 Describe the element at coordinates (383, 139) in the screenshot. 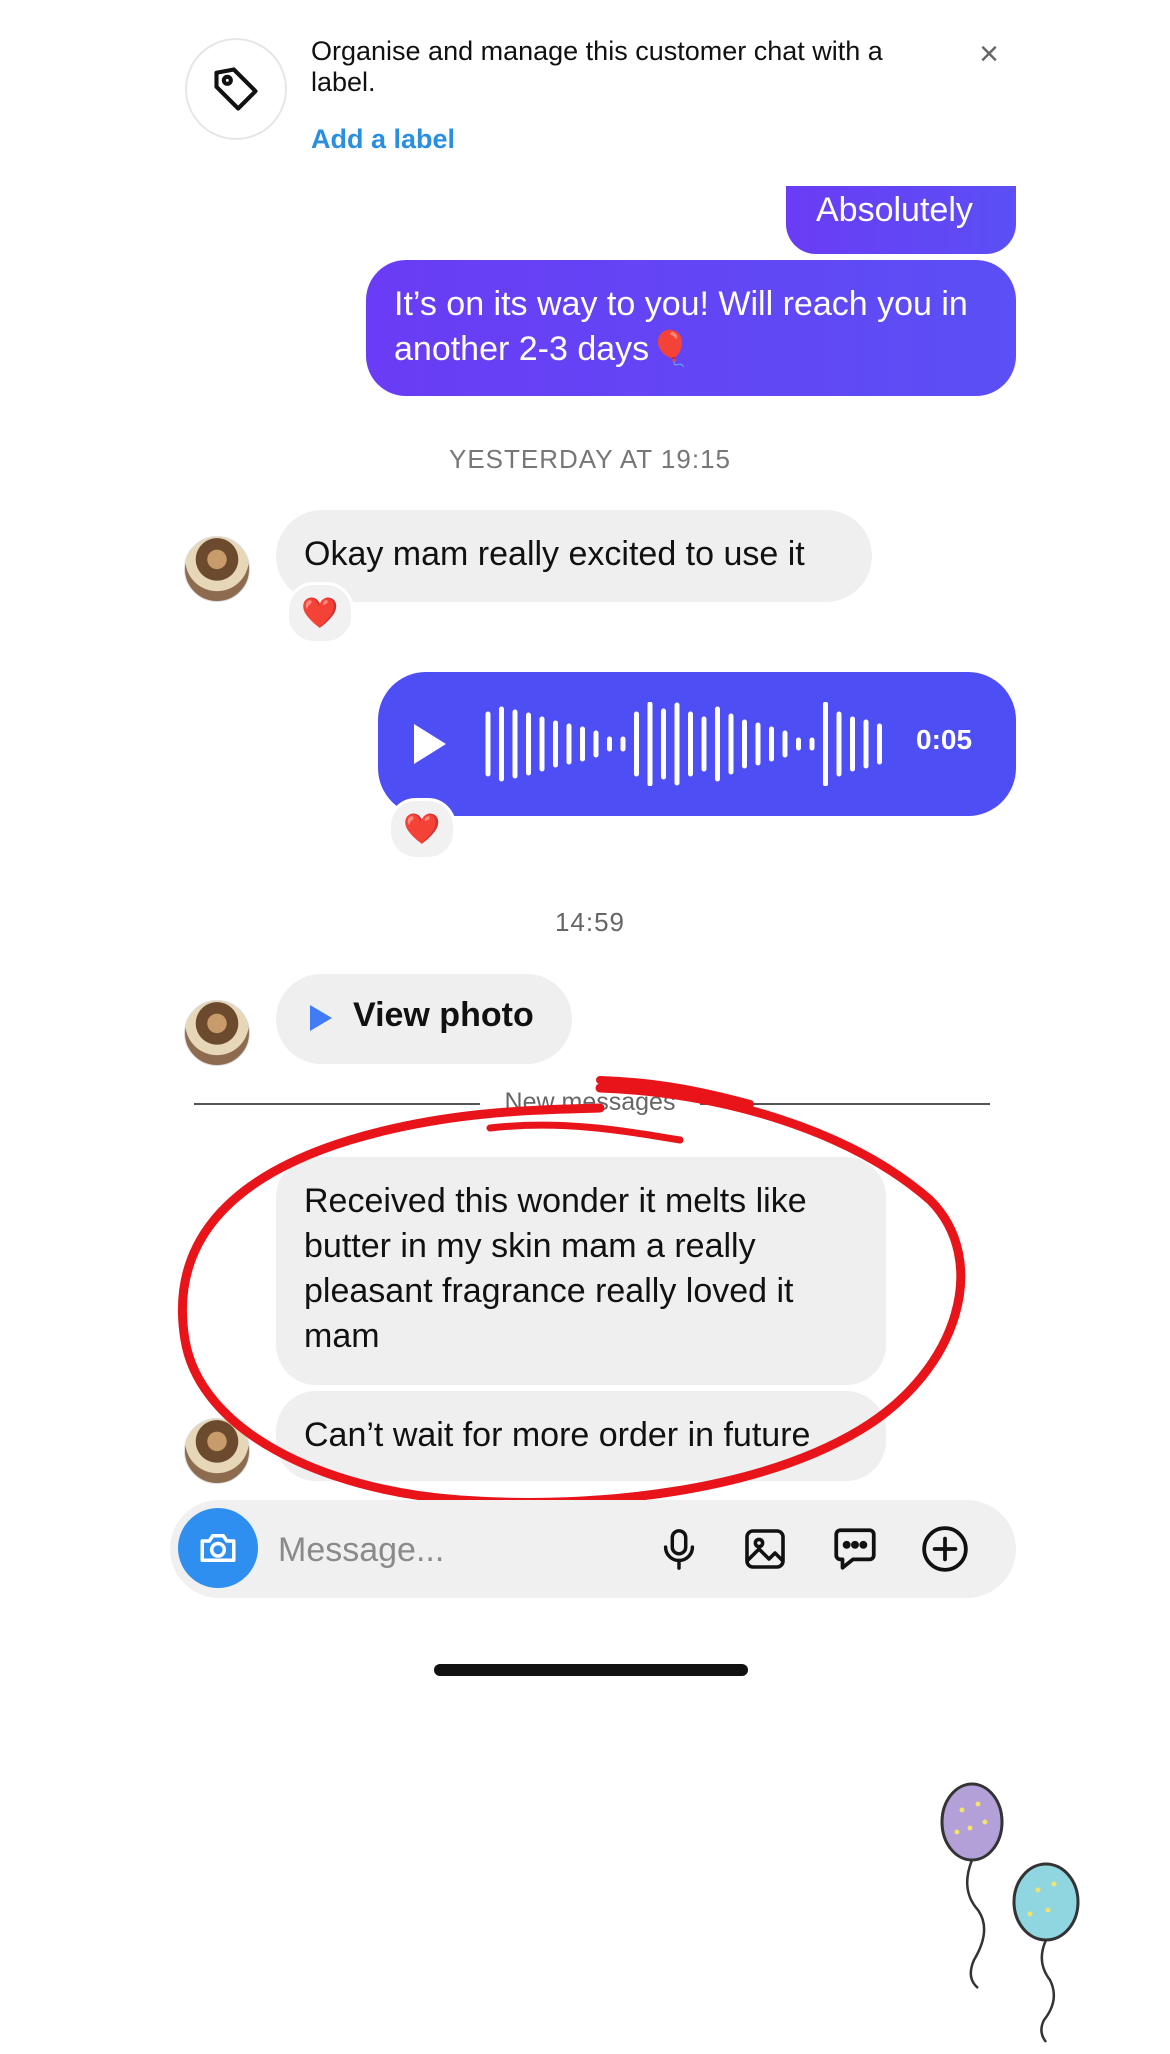

I see `add-label-link: Add a label` at that location.